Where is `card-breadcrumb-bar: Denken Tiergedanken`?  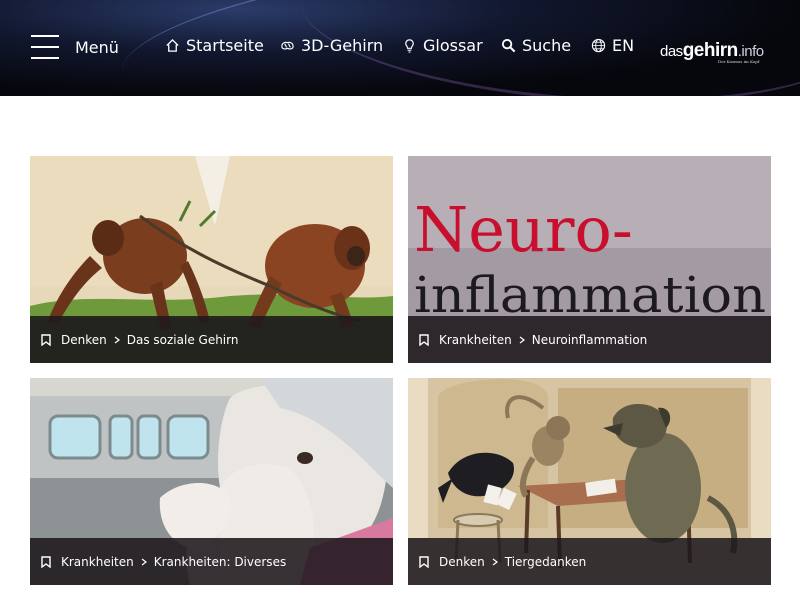
card-breadcrumb-bar: Denken Tiergedanken is located at coordinates (589, 561).